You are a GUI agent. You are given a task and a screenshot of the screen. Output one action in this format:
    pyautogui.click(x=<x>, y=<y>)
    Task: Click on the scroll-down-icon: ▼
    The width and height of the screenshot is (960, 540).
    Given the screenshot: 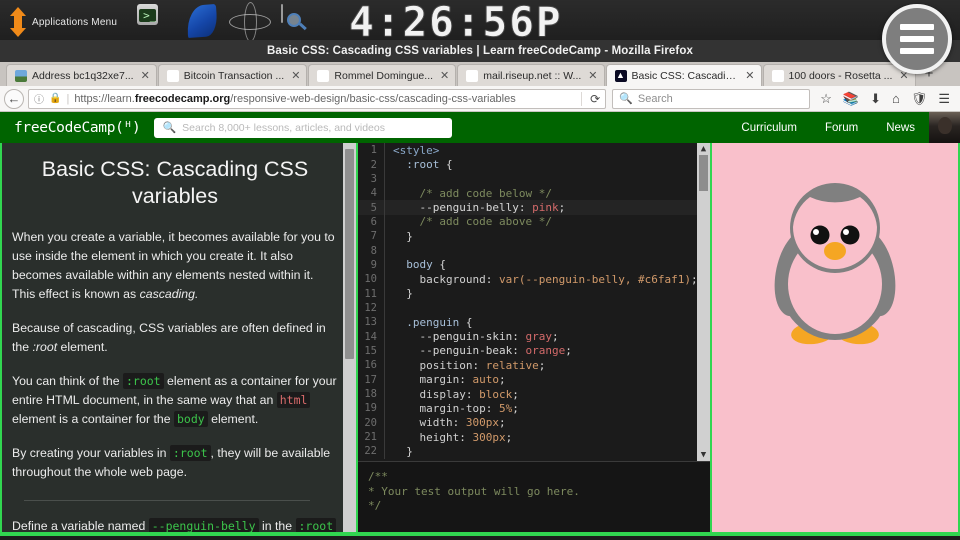 What is the action you would take?
    pyautogui.click(x=703, y=455)
    